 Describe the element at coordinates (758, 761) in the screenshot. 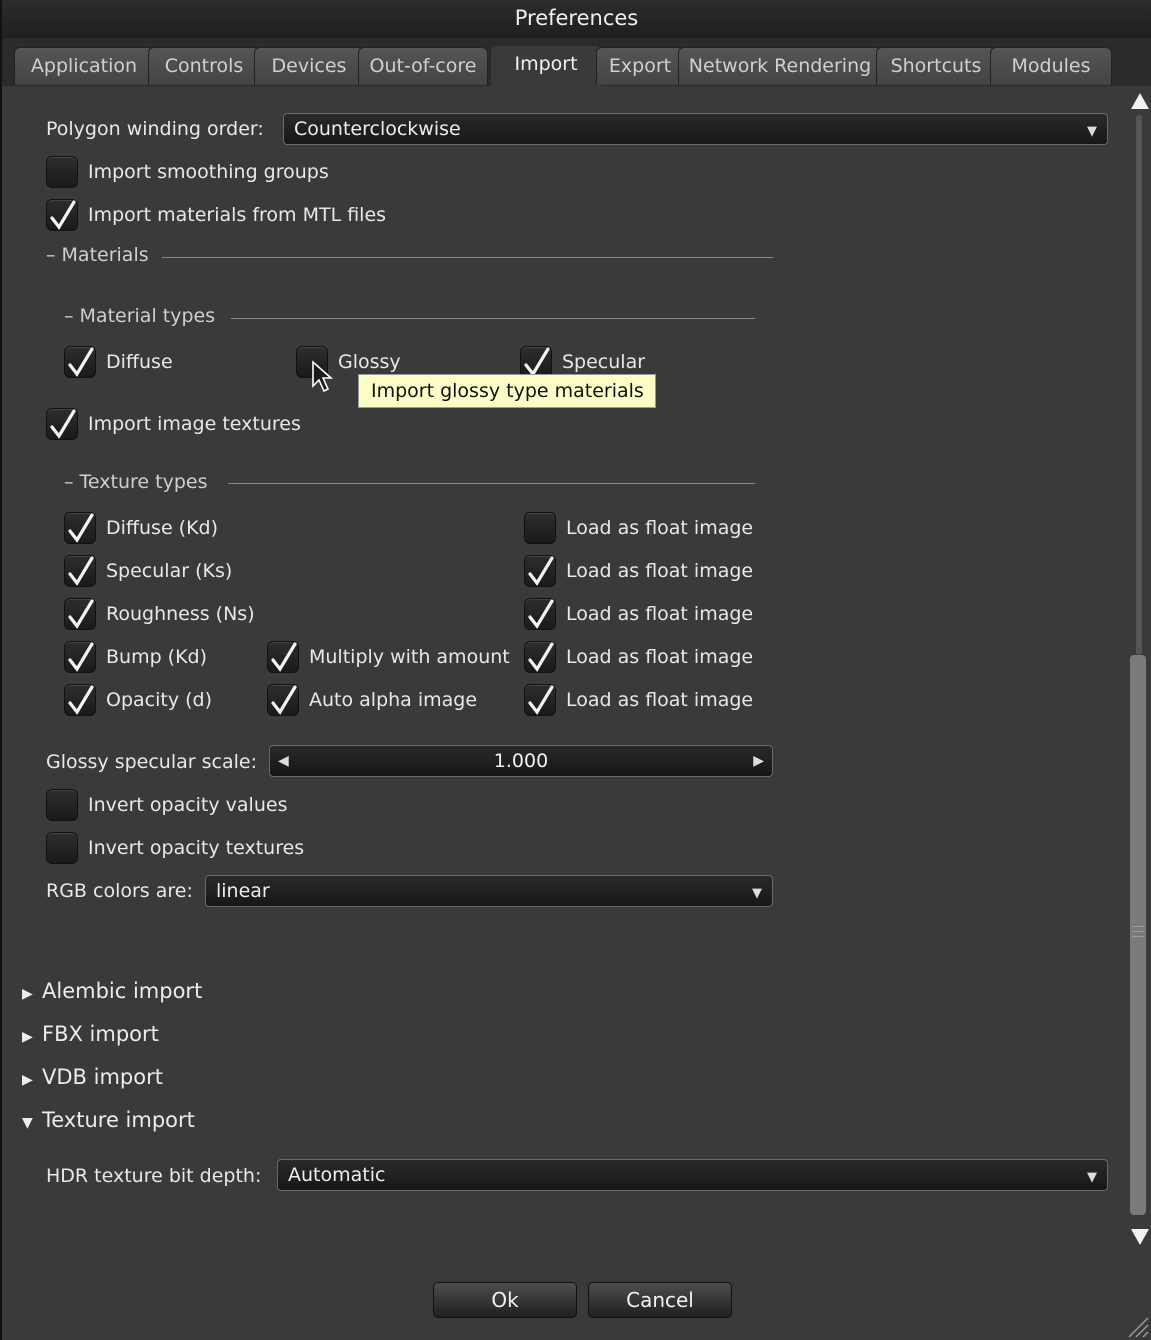

I see `increment-arrow-icon: ▶` at that location.